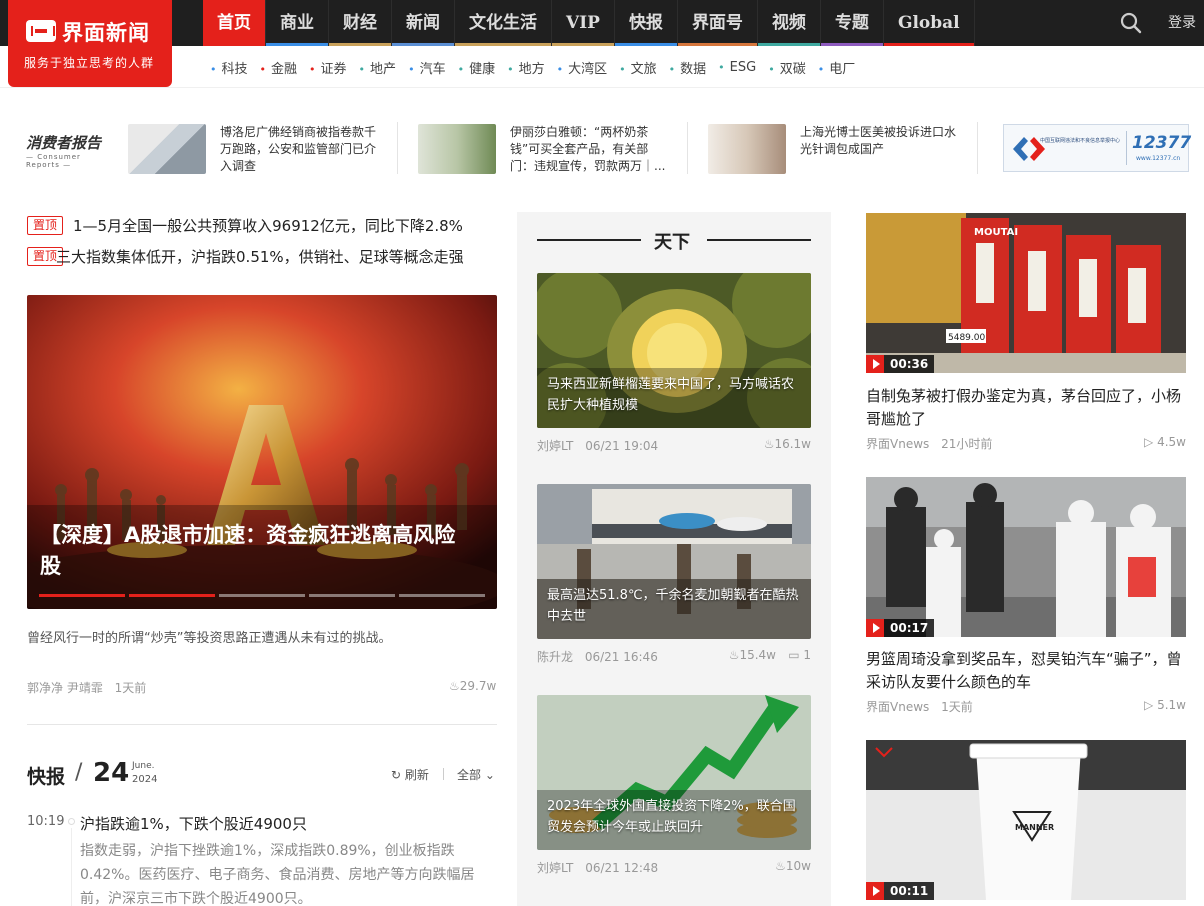 The image size is (1204, 906). Describe the element at coordinates (1131, 23) in the screenshot. I see `search-icon` at that location.